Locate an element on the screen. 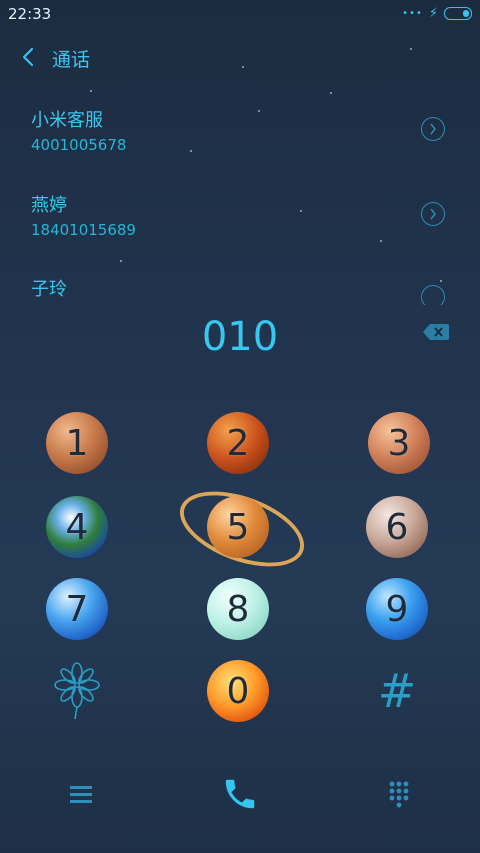 The image size is (480, 853). hash-symbol: # is located at coordinates (397, 691).